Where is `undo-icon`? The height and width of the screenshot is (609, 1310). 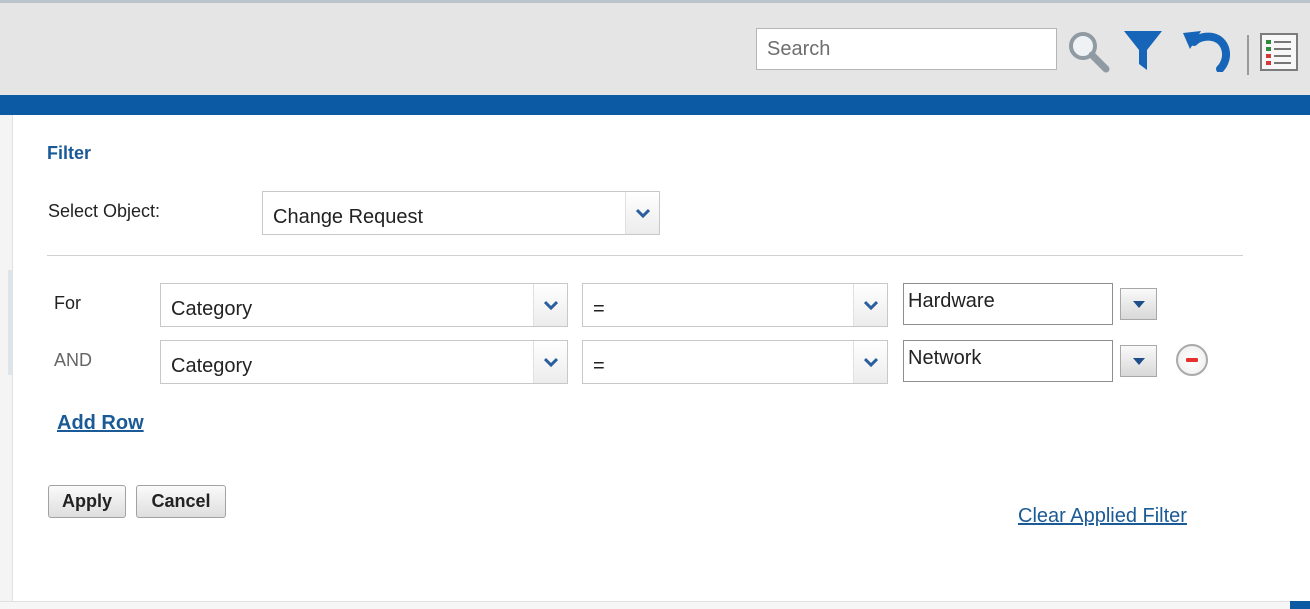
undo-icon is located at coordinates (1205, 50).